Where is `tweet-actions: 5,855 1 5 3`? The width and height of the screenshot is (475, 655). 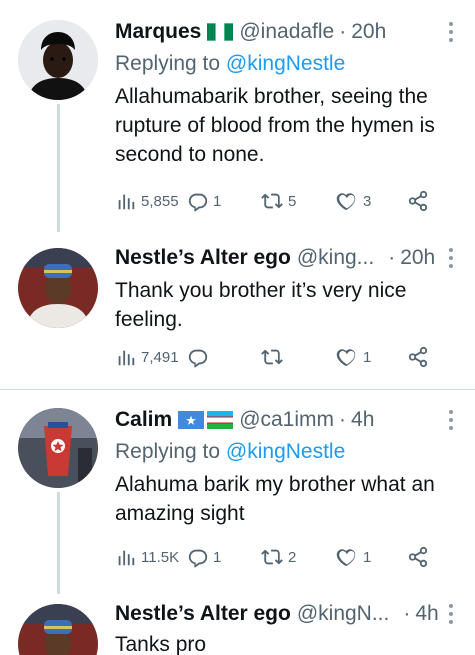
tweet-actions: 5,855 1 5 3 is located at coordinates (275, 202).